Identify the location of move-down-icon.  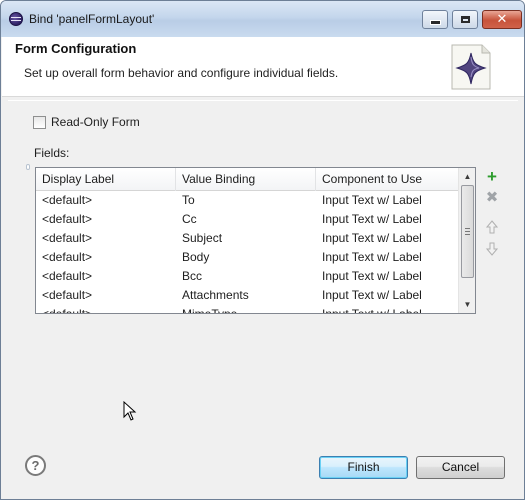
(492, 249).